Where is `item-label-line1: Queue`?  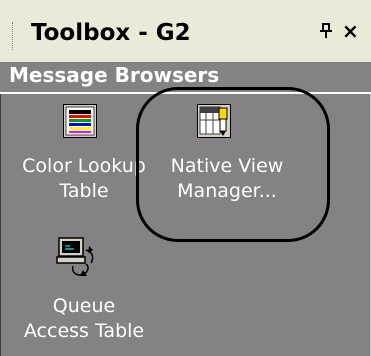
item-label-line1: Queue is located at coordinates (84, 306).